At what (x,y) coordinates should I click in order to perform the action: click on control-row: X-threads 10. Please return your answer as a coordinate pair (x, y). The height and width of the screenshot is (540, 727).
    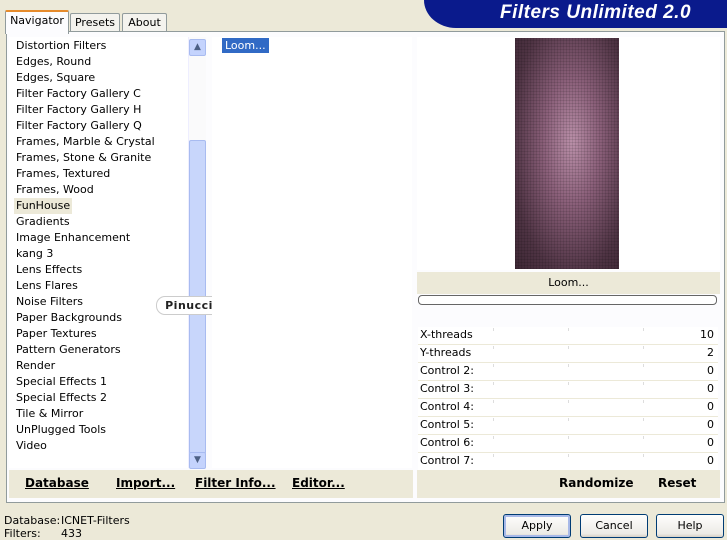
    Looking at the image, I should click on (568, 336).